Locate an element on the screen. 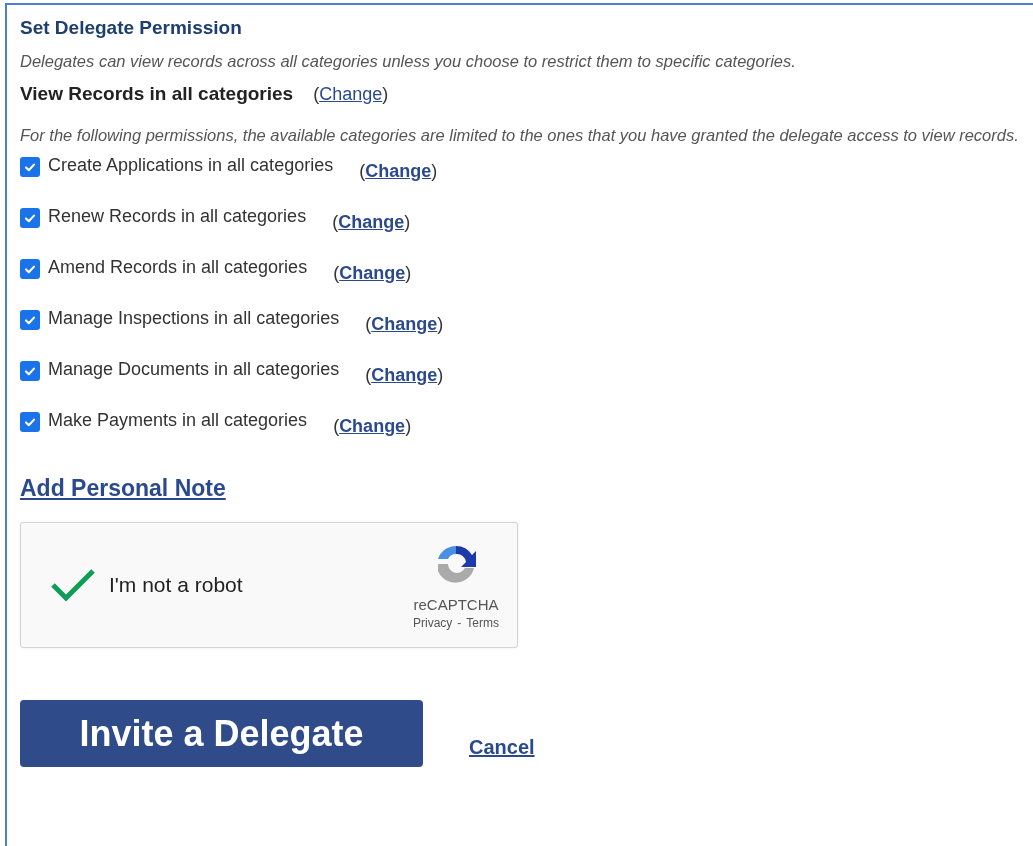 The height and width of the screenshot is (846, 1033). terms-link: Terms is located at coordinates (482, 623).